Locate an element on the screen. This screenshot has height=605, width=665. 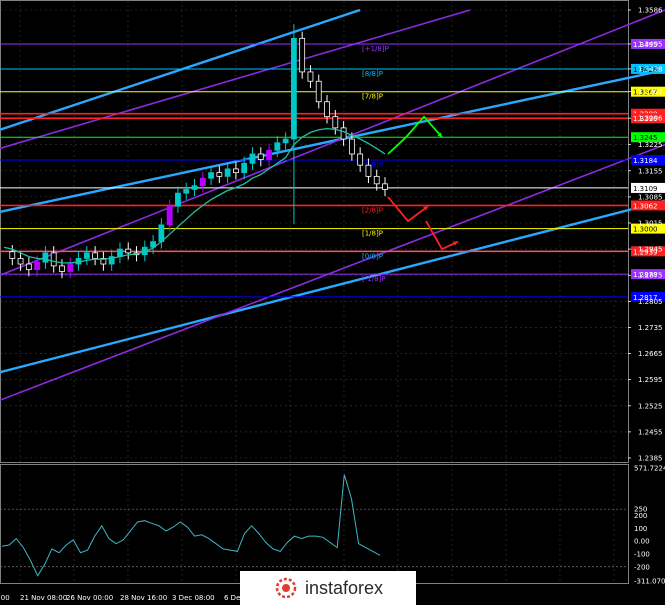
price-axis-label: 1.3296 is located at coordinates (650, 119).